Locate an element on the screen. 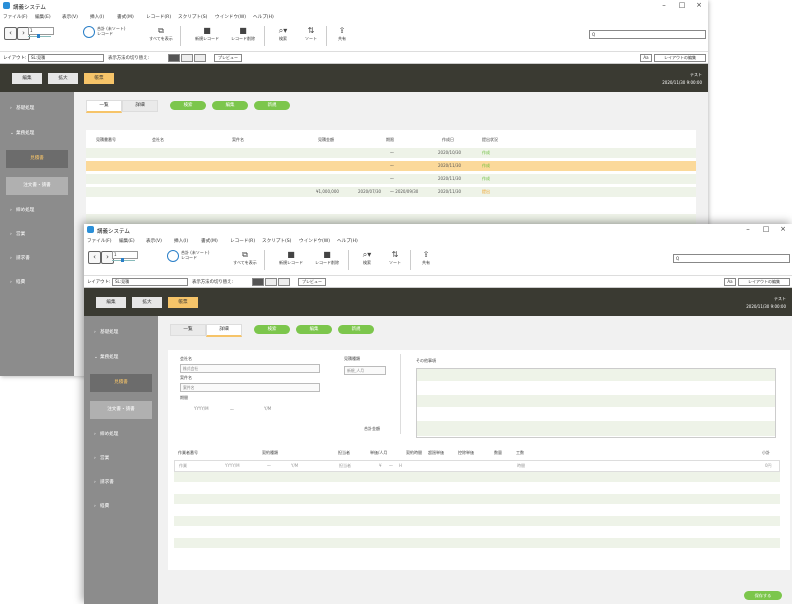 This screenshot has height=604, width=792. menu-help: ヘルプ(H) is located at coordinates (263, 17).